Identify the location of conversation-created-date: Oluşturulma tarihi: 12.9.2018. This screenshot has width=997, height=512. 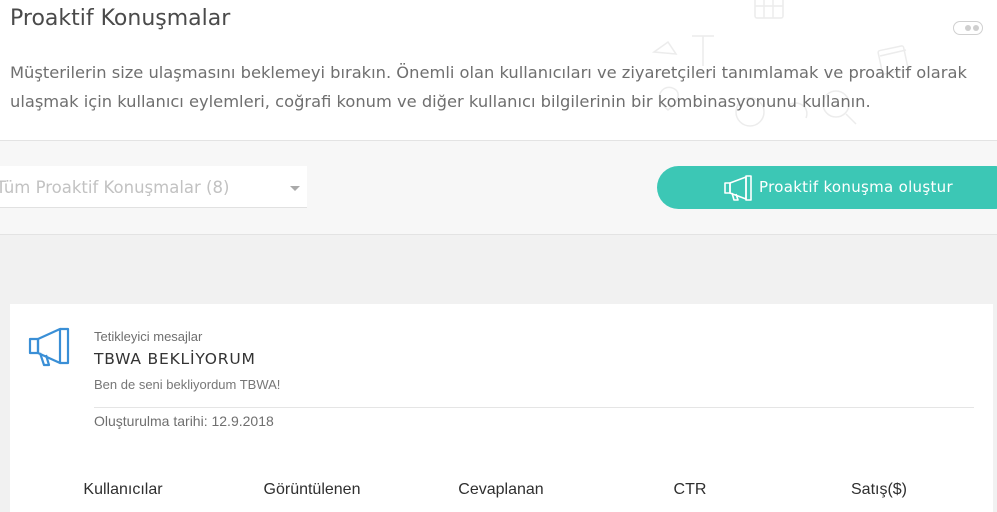
(184, 421).